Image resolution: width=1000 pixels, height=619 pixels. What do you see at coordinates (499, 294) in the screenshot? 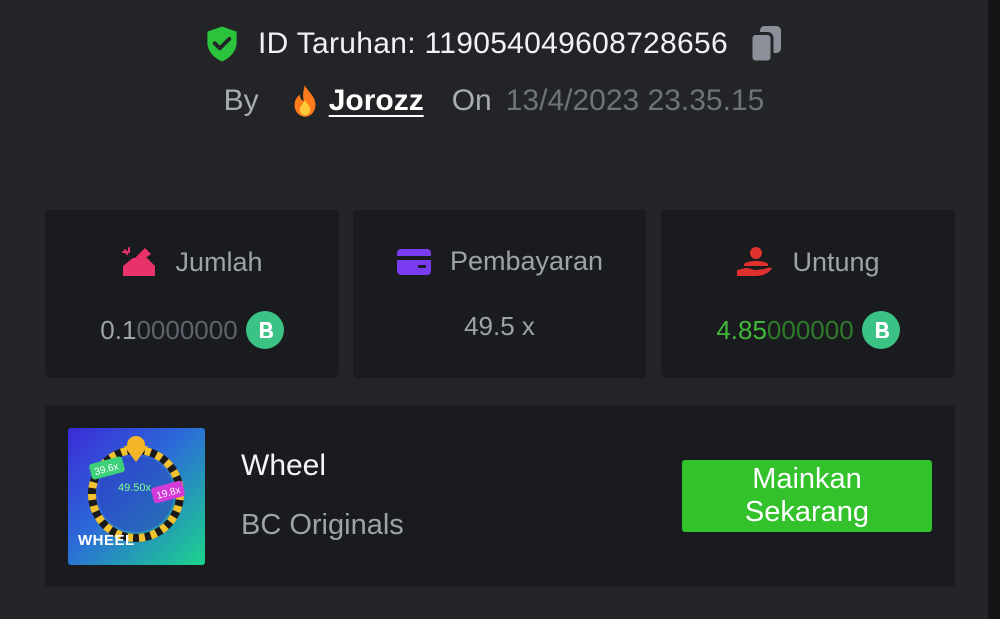
I see `stat-payout: Pembayaran 49.5 x` at bounding box center [499, 294].